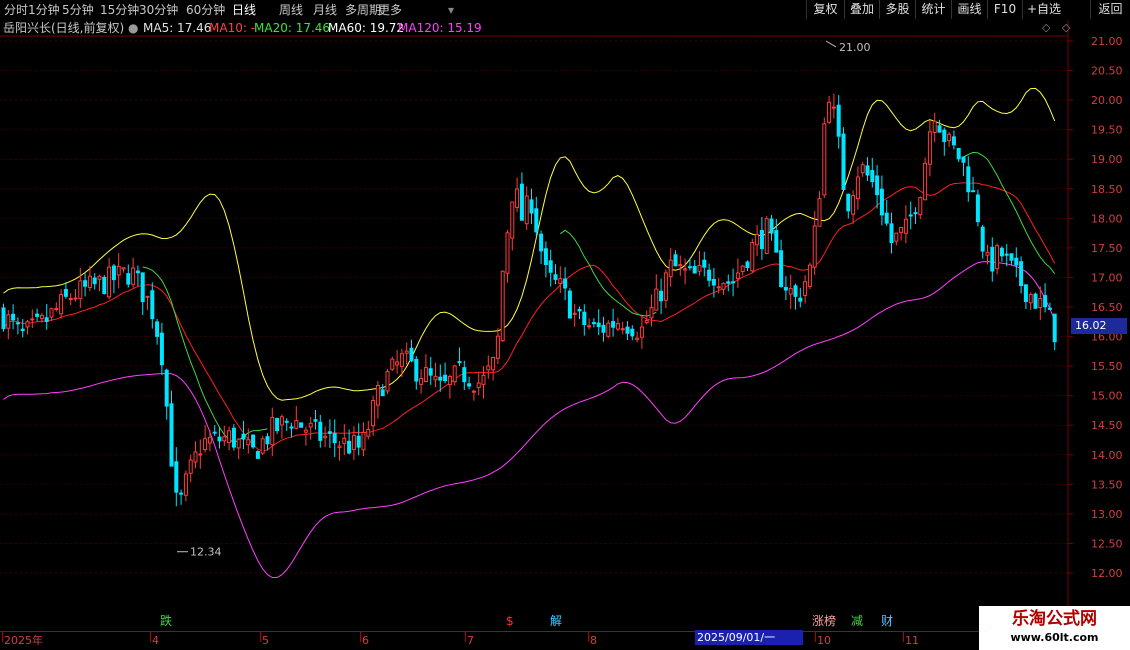 This screenshot has height=650, width=1130. I want to click on period-tab-8: 月线, so click(325, 10).